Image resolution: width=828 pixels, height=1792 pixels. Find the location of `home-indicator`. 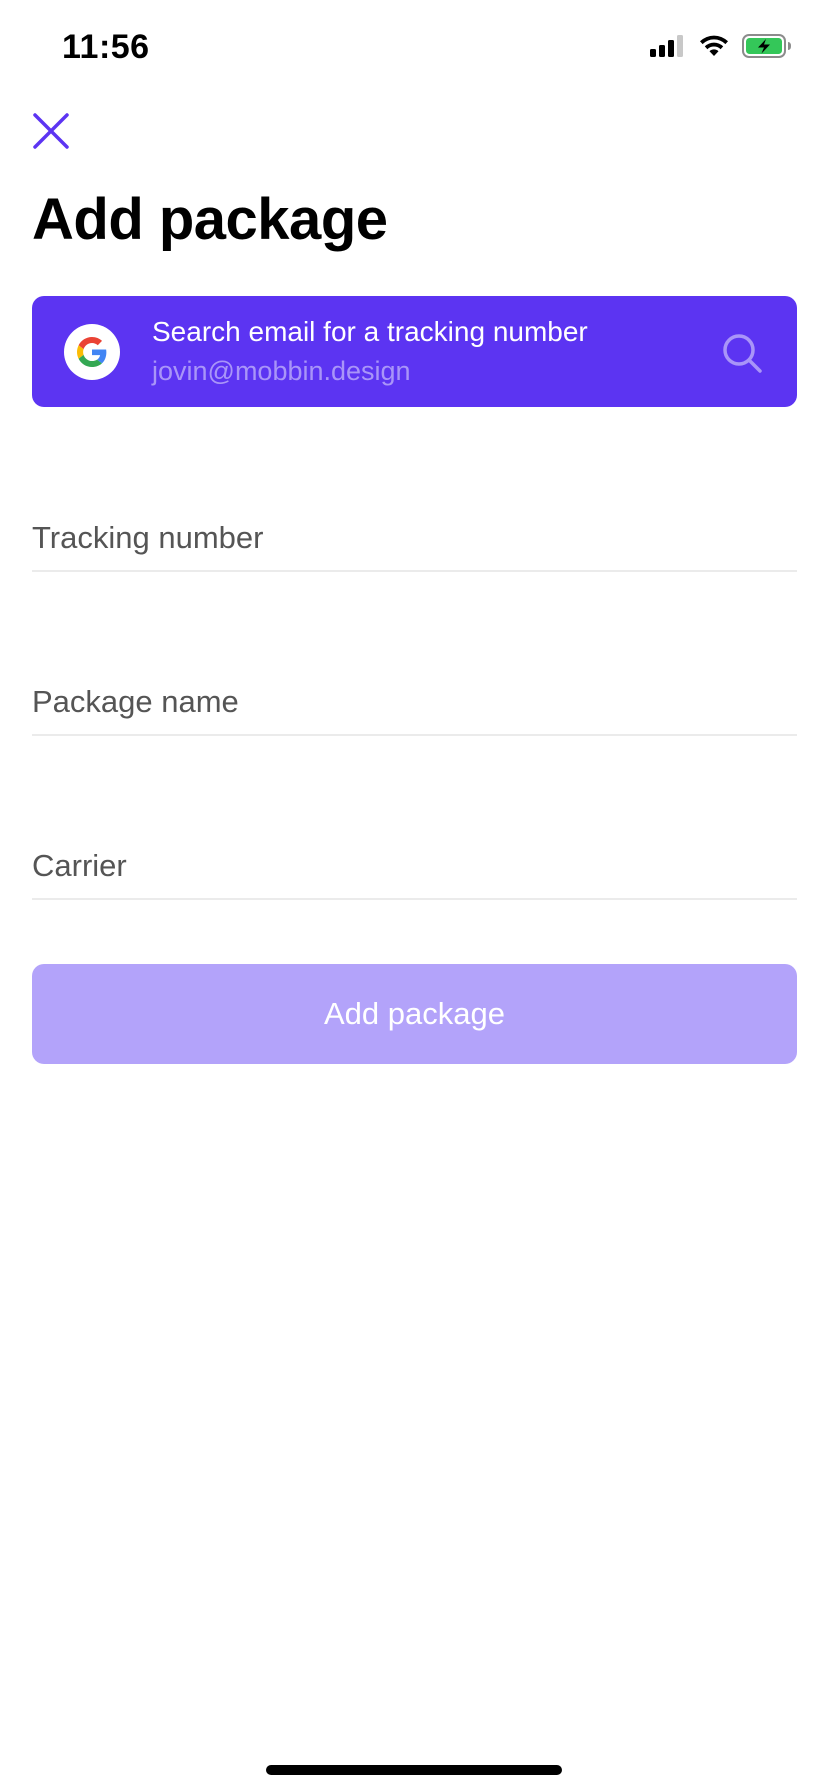

home-indicator is located at coordinates (414, 1770).